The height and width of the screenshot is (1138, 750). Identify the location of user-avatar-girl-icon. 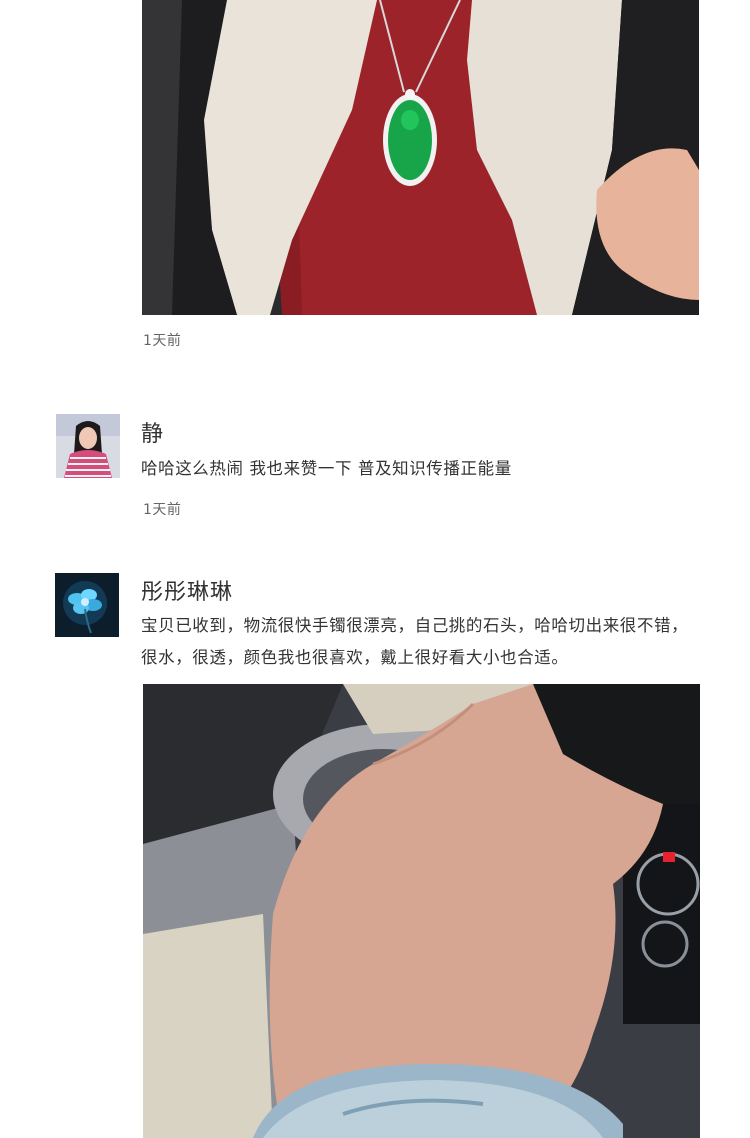
(88, 446).